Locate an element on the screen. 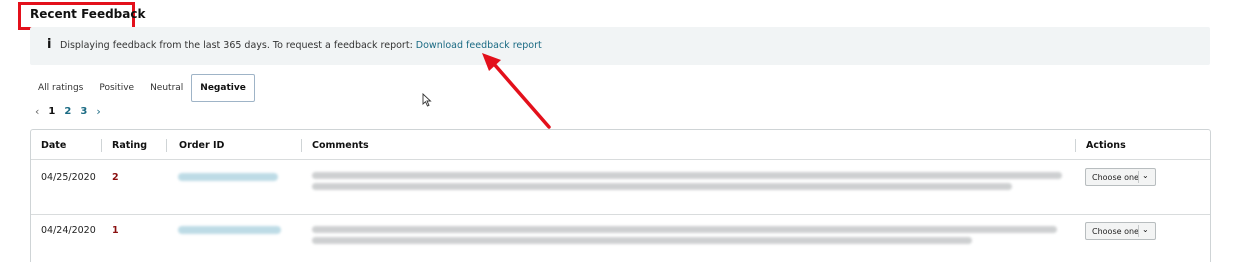 Image resolution: width=1238 pixels, height=262 pixels. chevron-left-icon: ‹ is located at coordinates (37, 111).